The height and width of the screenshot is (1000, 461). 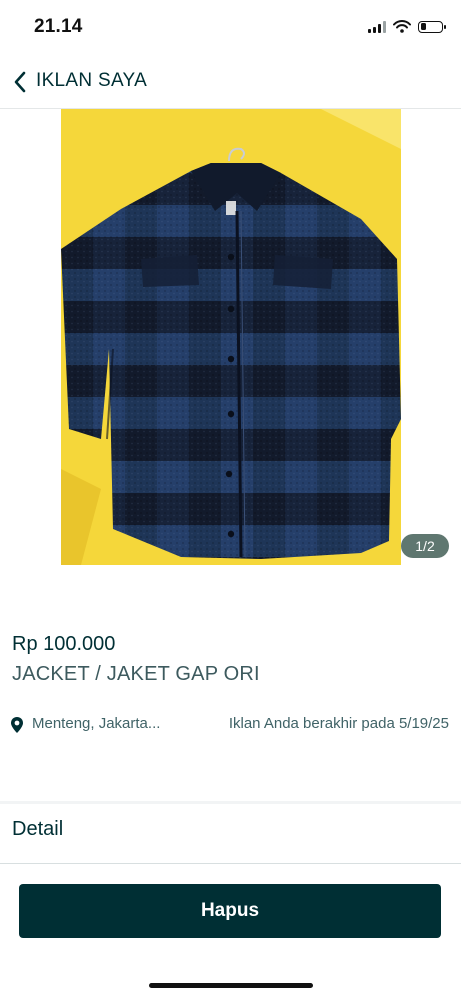 I want to click on image-counter: 1/2, so click(x=425, y=546).